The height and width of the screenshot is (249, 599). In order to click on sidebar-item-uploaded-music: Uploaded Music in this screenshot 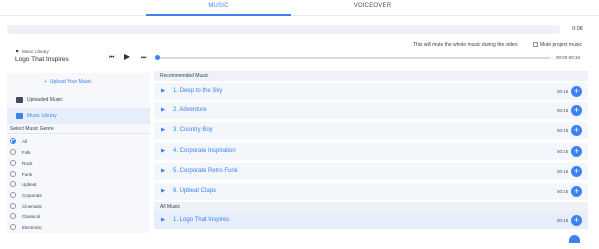, I will do `click(78, 100)`.